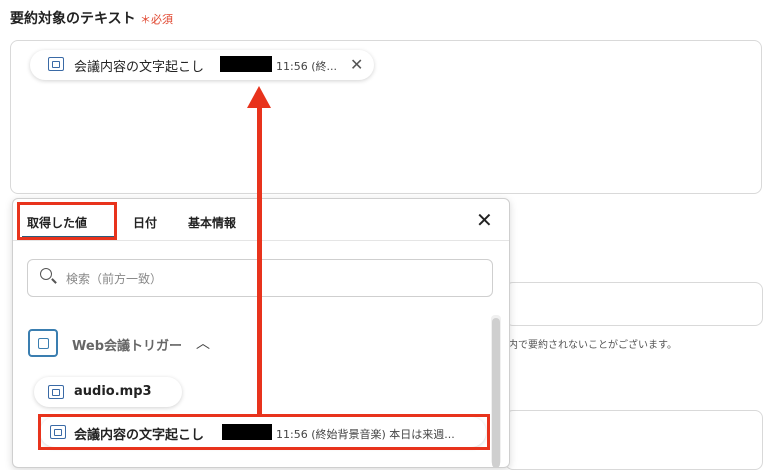  What do you see at coordinates (127, 344) in the screenshot?
I see `trigger-group-label: Web会議トリガー` at bounding box center [127, 344].